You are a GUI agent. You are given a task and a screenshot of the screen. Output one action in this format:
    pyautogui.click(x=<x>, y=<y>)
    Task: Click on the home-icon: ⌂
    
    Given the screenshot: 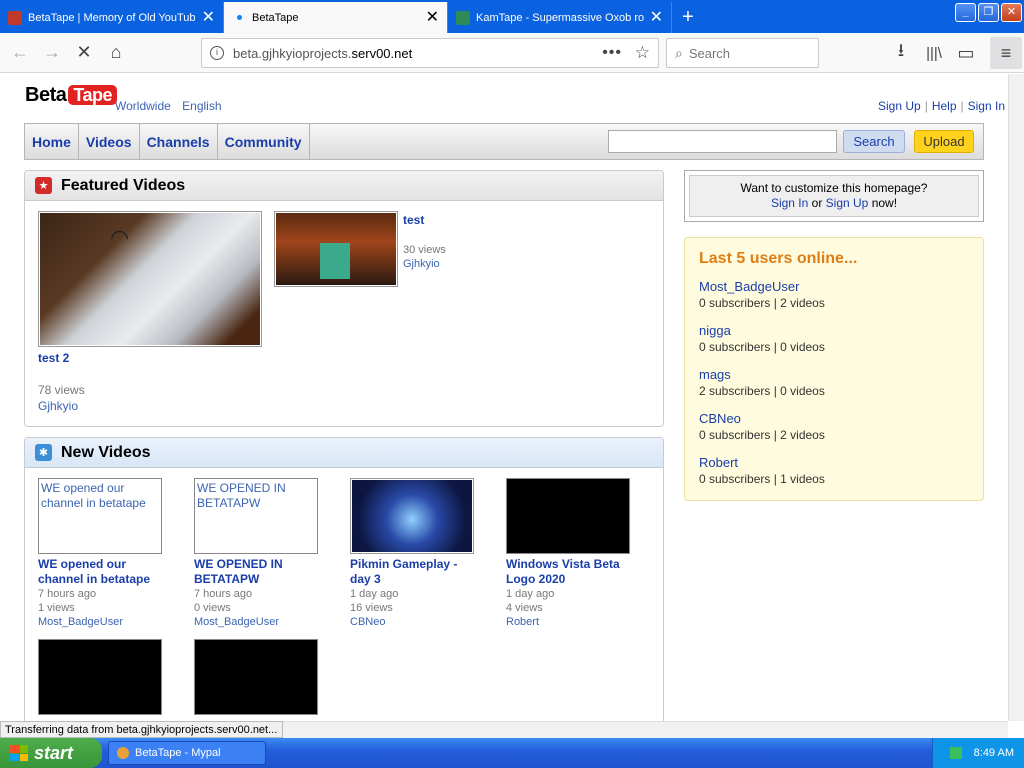 What is the action you would take?
    pyautogui.click(x=116, y=53)
    